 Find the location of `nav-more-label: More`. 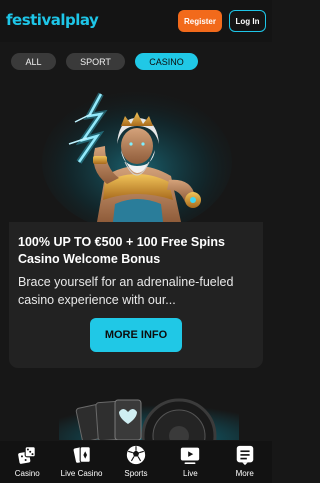

nav-more-label: More is located at coordinates (244, 473).